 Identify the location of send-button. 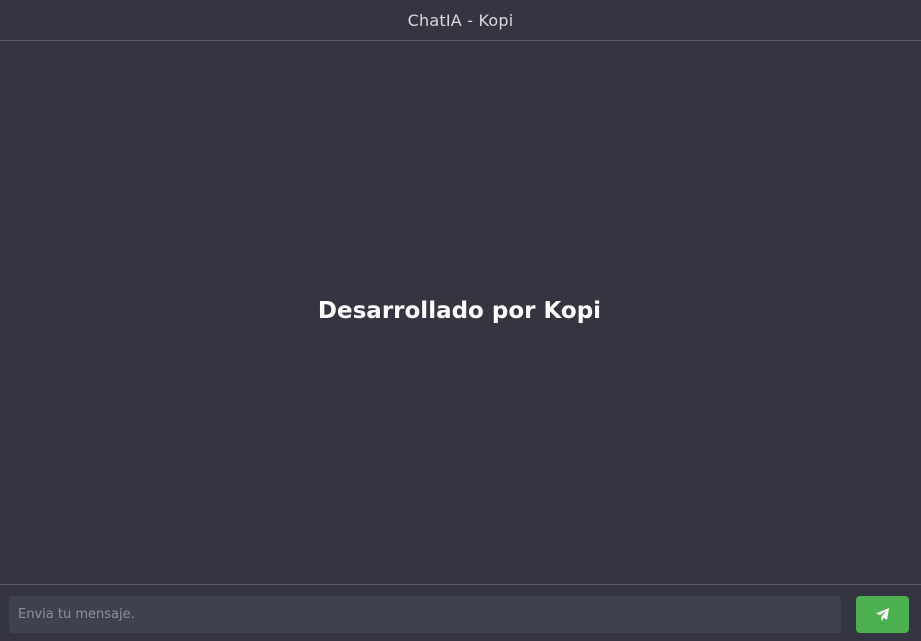
(882, 614).